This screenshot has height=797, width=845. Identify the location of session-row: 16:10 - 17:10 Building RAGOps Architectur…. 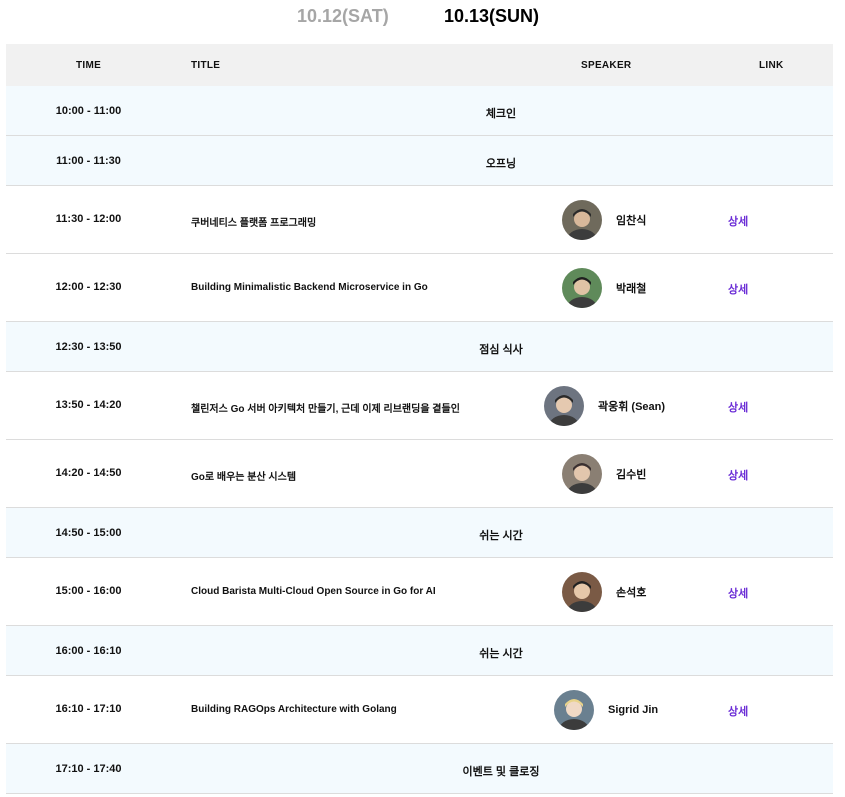
(419, 710).